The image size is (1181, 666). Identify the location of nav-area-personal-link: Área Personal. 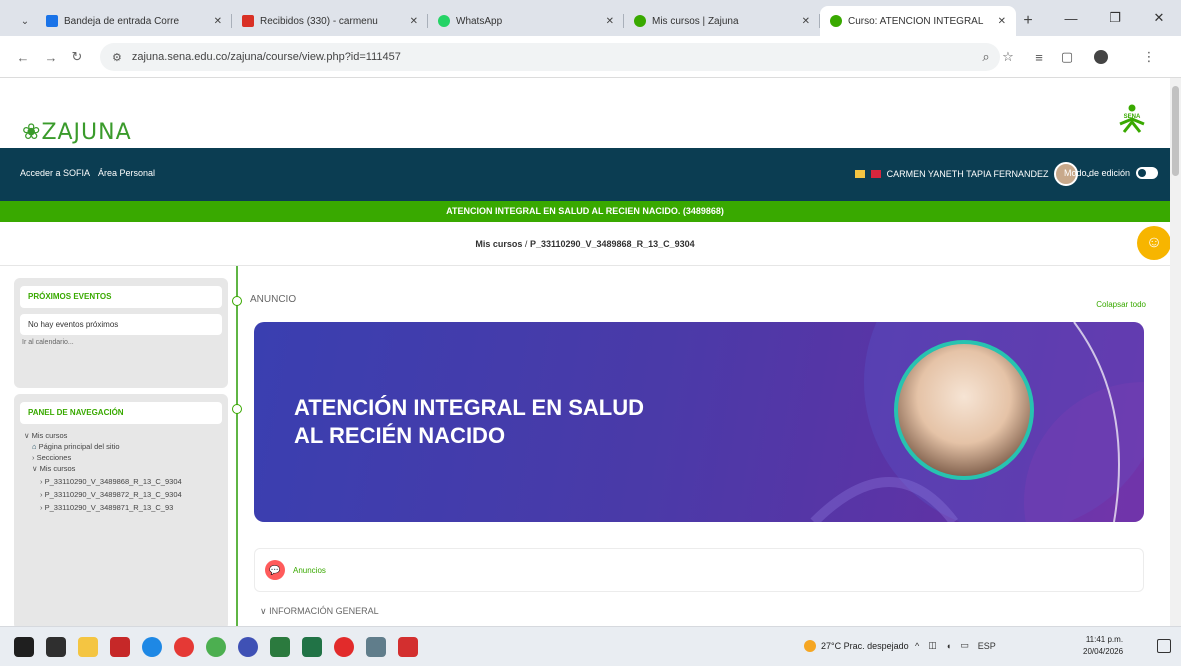
(126, 173).